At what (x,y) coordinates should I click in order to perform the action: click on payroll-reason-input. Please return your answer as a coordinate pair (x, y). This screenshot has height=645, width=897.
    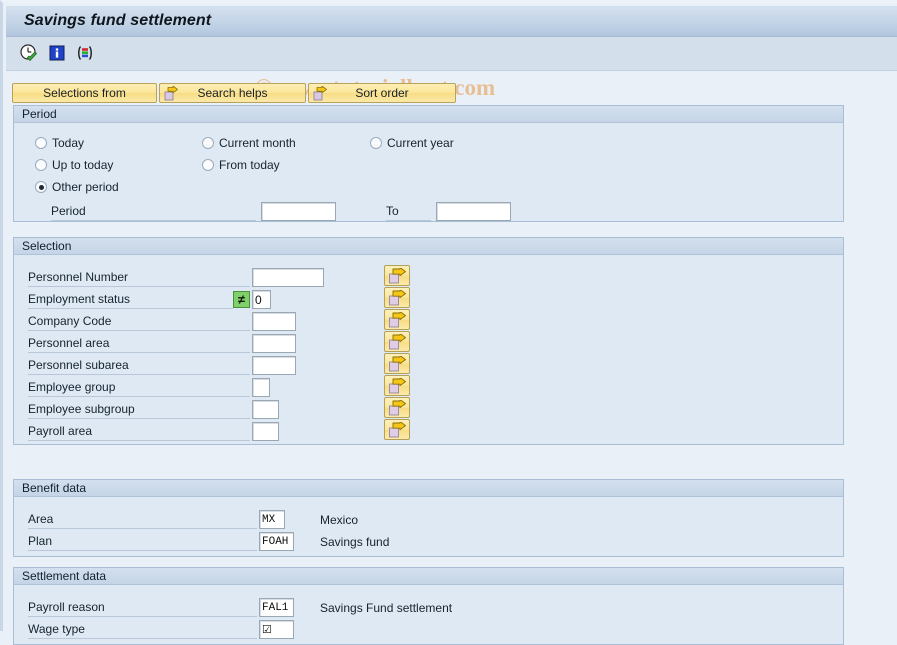
    Looking at the image, I should click on (276, 607).